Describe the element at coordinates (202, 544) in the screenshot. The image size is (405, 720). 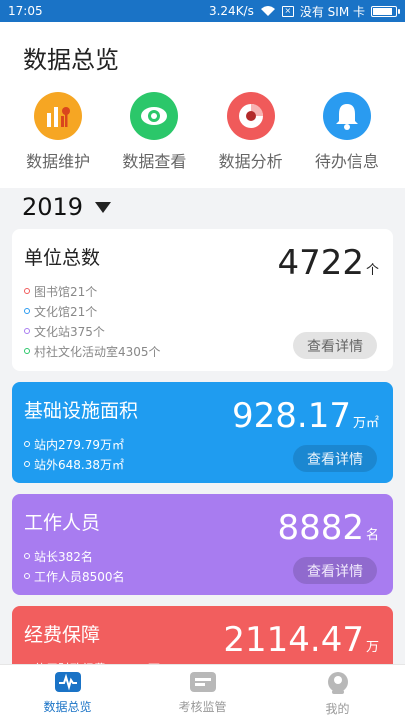
I see `card-staff: 工作人员 8882 名 站长382名 工作人员8500名 查看详情` at that location.